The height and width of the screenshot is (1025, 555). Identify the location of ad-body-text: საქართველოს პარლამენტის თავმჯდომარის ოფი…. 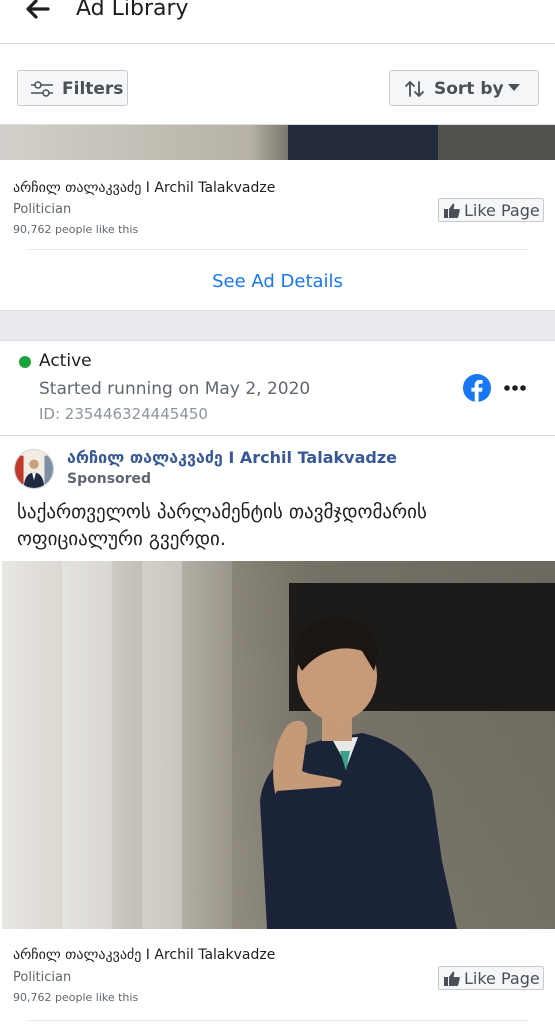
(222, 525).